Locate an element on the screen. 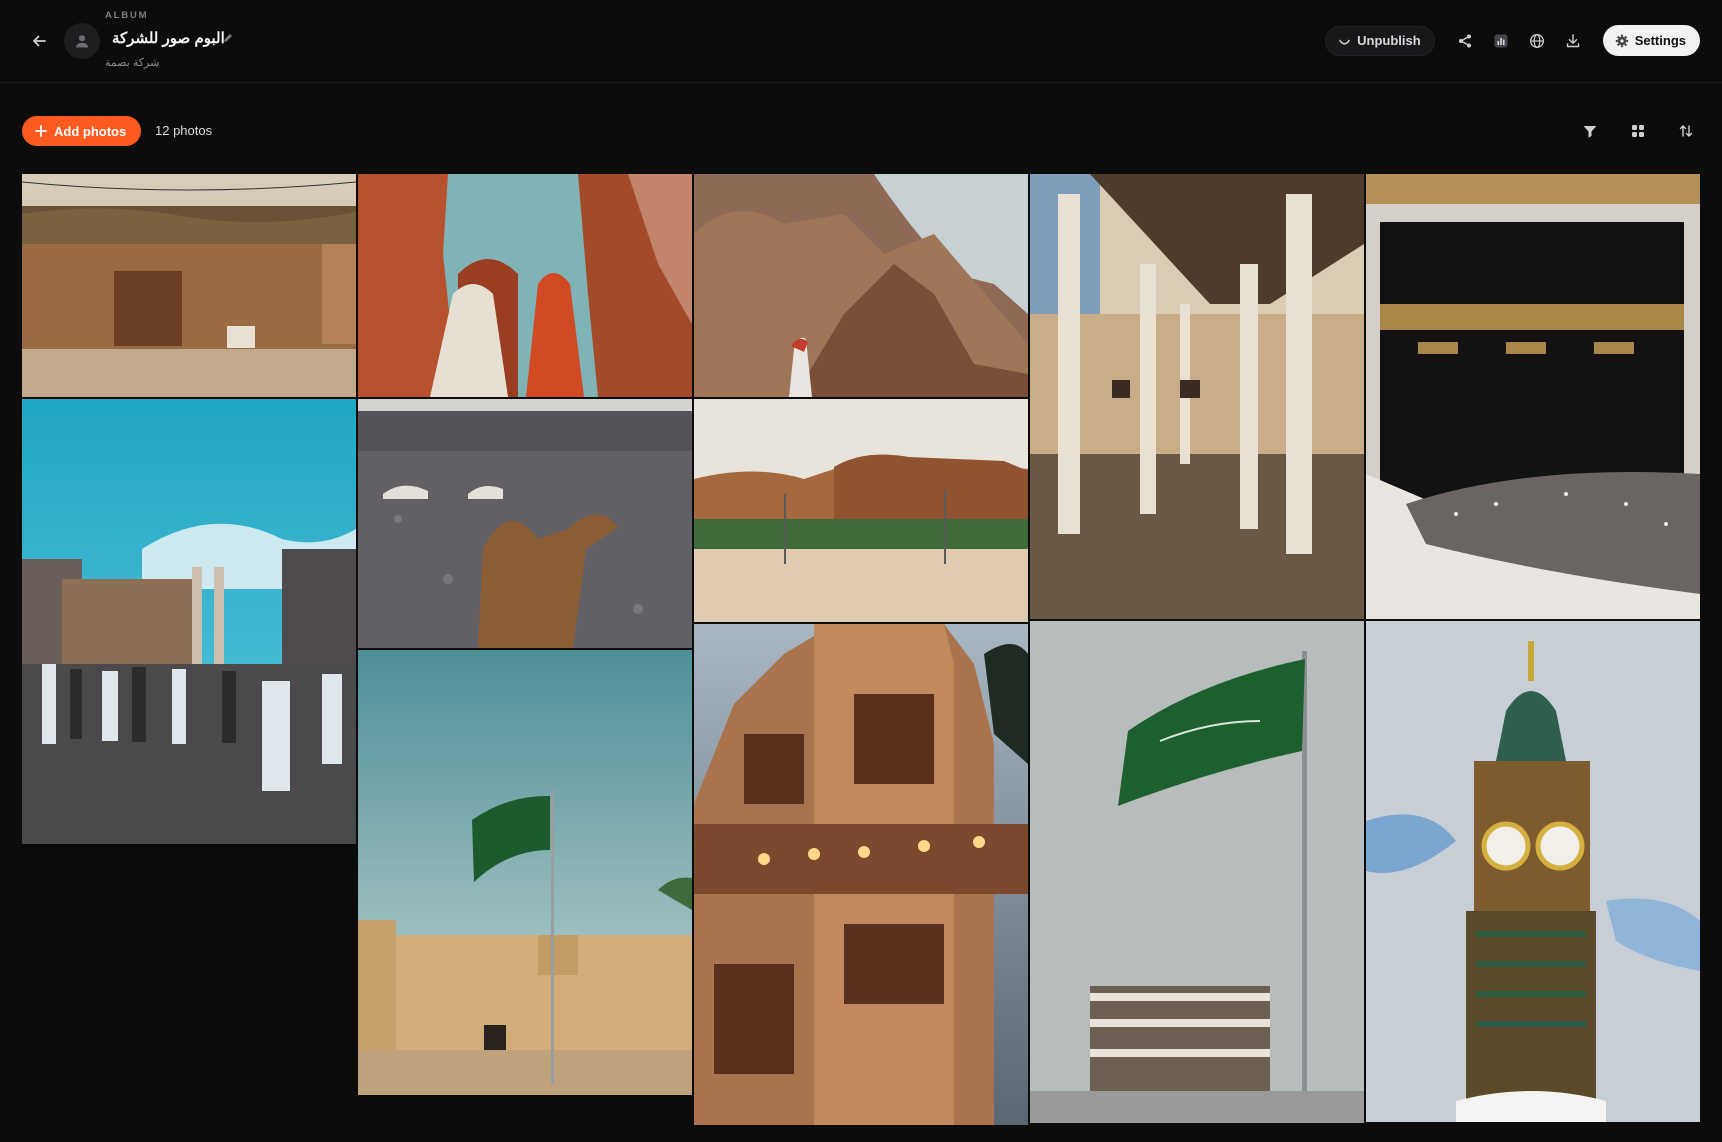 This screenshot has width=1722, height=1142. photo-kaaba is located at coordinates (1533, 396).